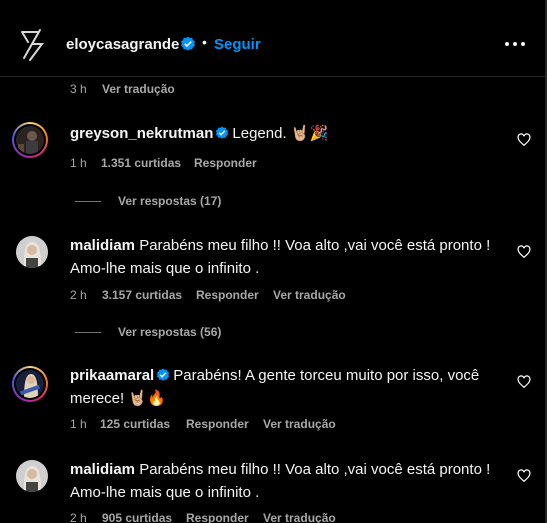 Image resolution: width=547 pixels, height=523 pixels. Describe the element at coordinates (135, 424) in the screenshot. I see `likes-count: 125 curtidas` at that location.